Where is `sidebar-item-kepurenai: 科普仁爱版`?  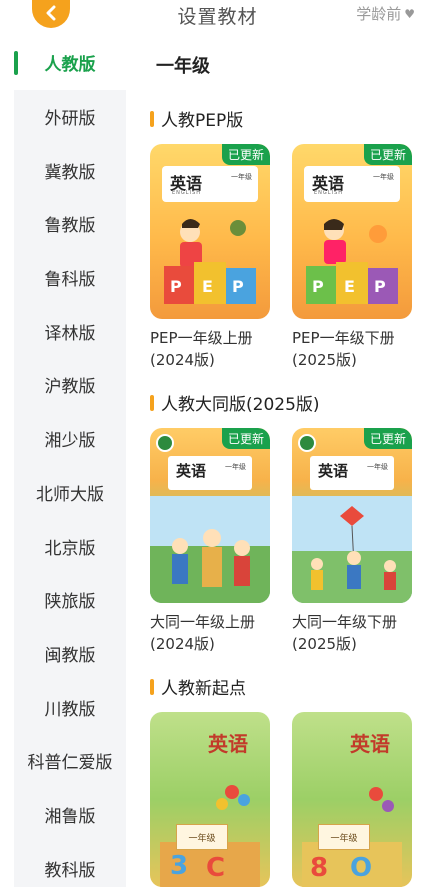 sidebar-item-kepurenai: 科普仁爱版 is located at coordinates (70, 761).